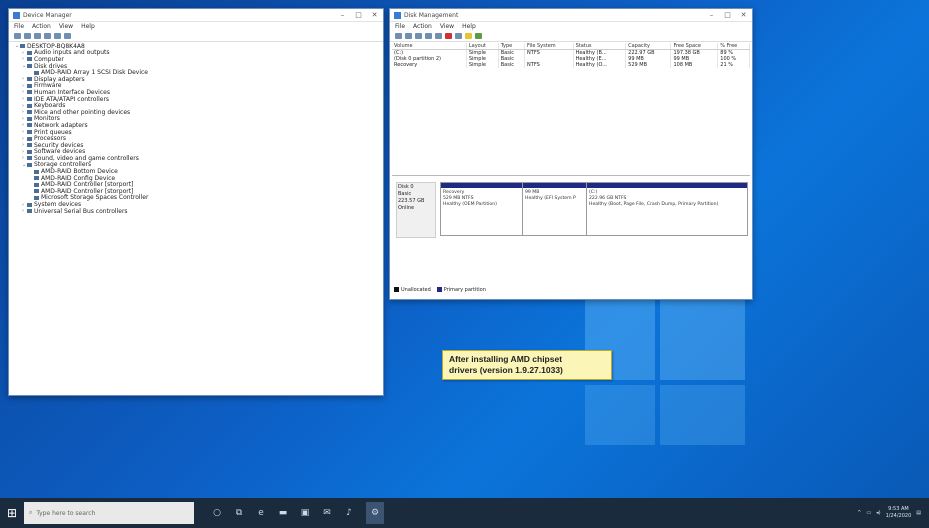  What do you see at coordinates (327, 513) in the screenshot?
I see `mail-icon: ✉` at bounding box center [327, 513].